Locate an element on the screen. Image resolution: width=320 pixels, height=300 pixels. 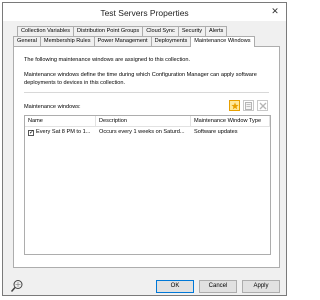
delete-icon is located at coordinates (262, 105).